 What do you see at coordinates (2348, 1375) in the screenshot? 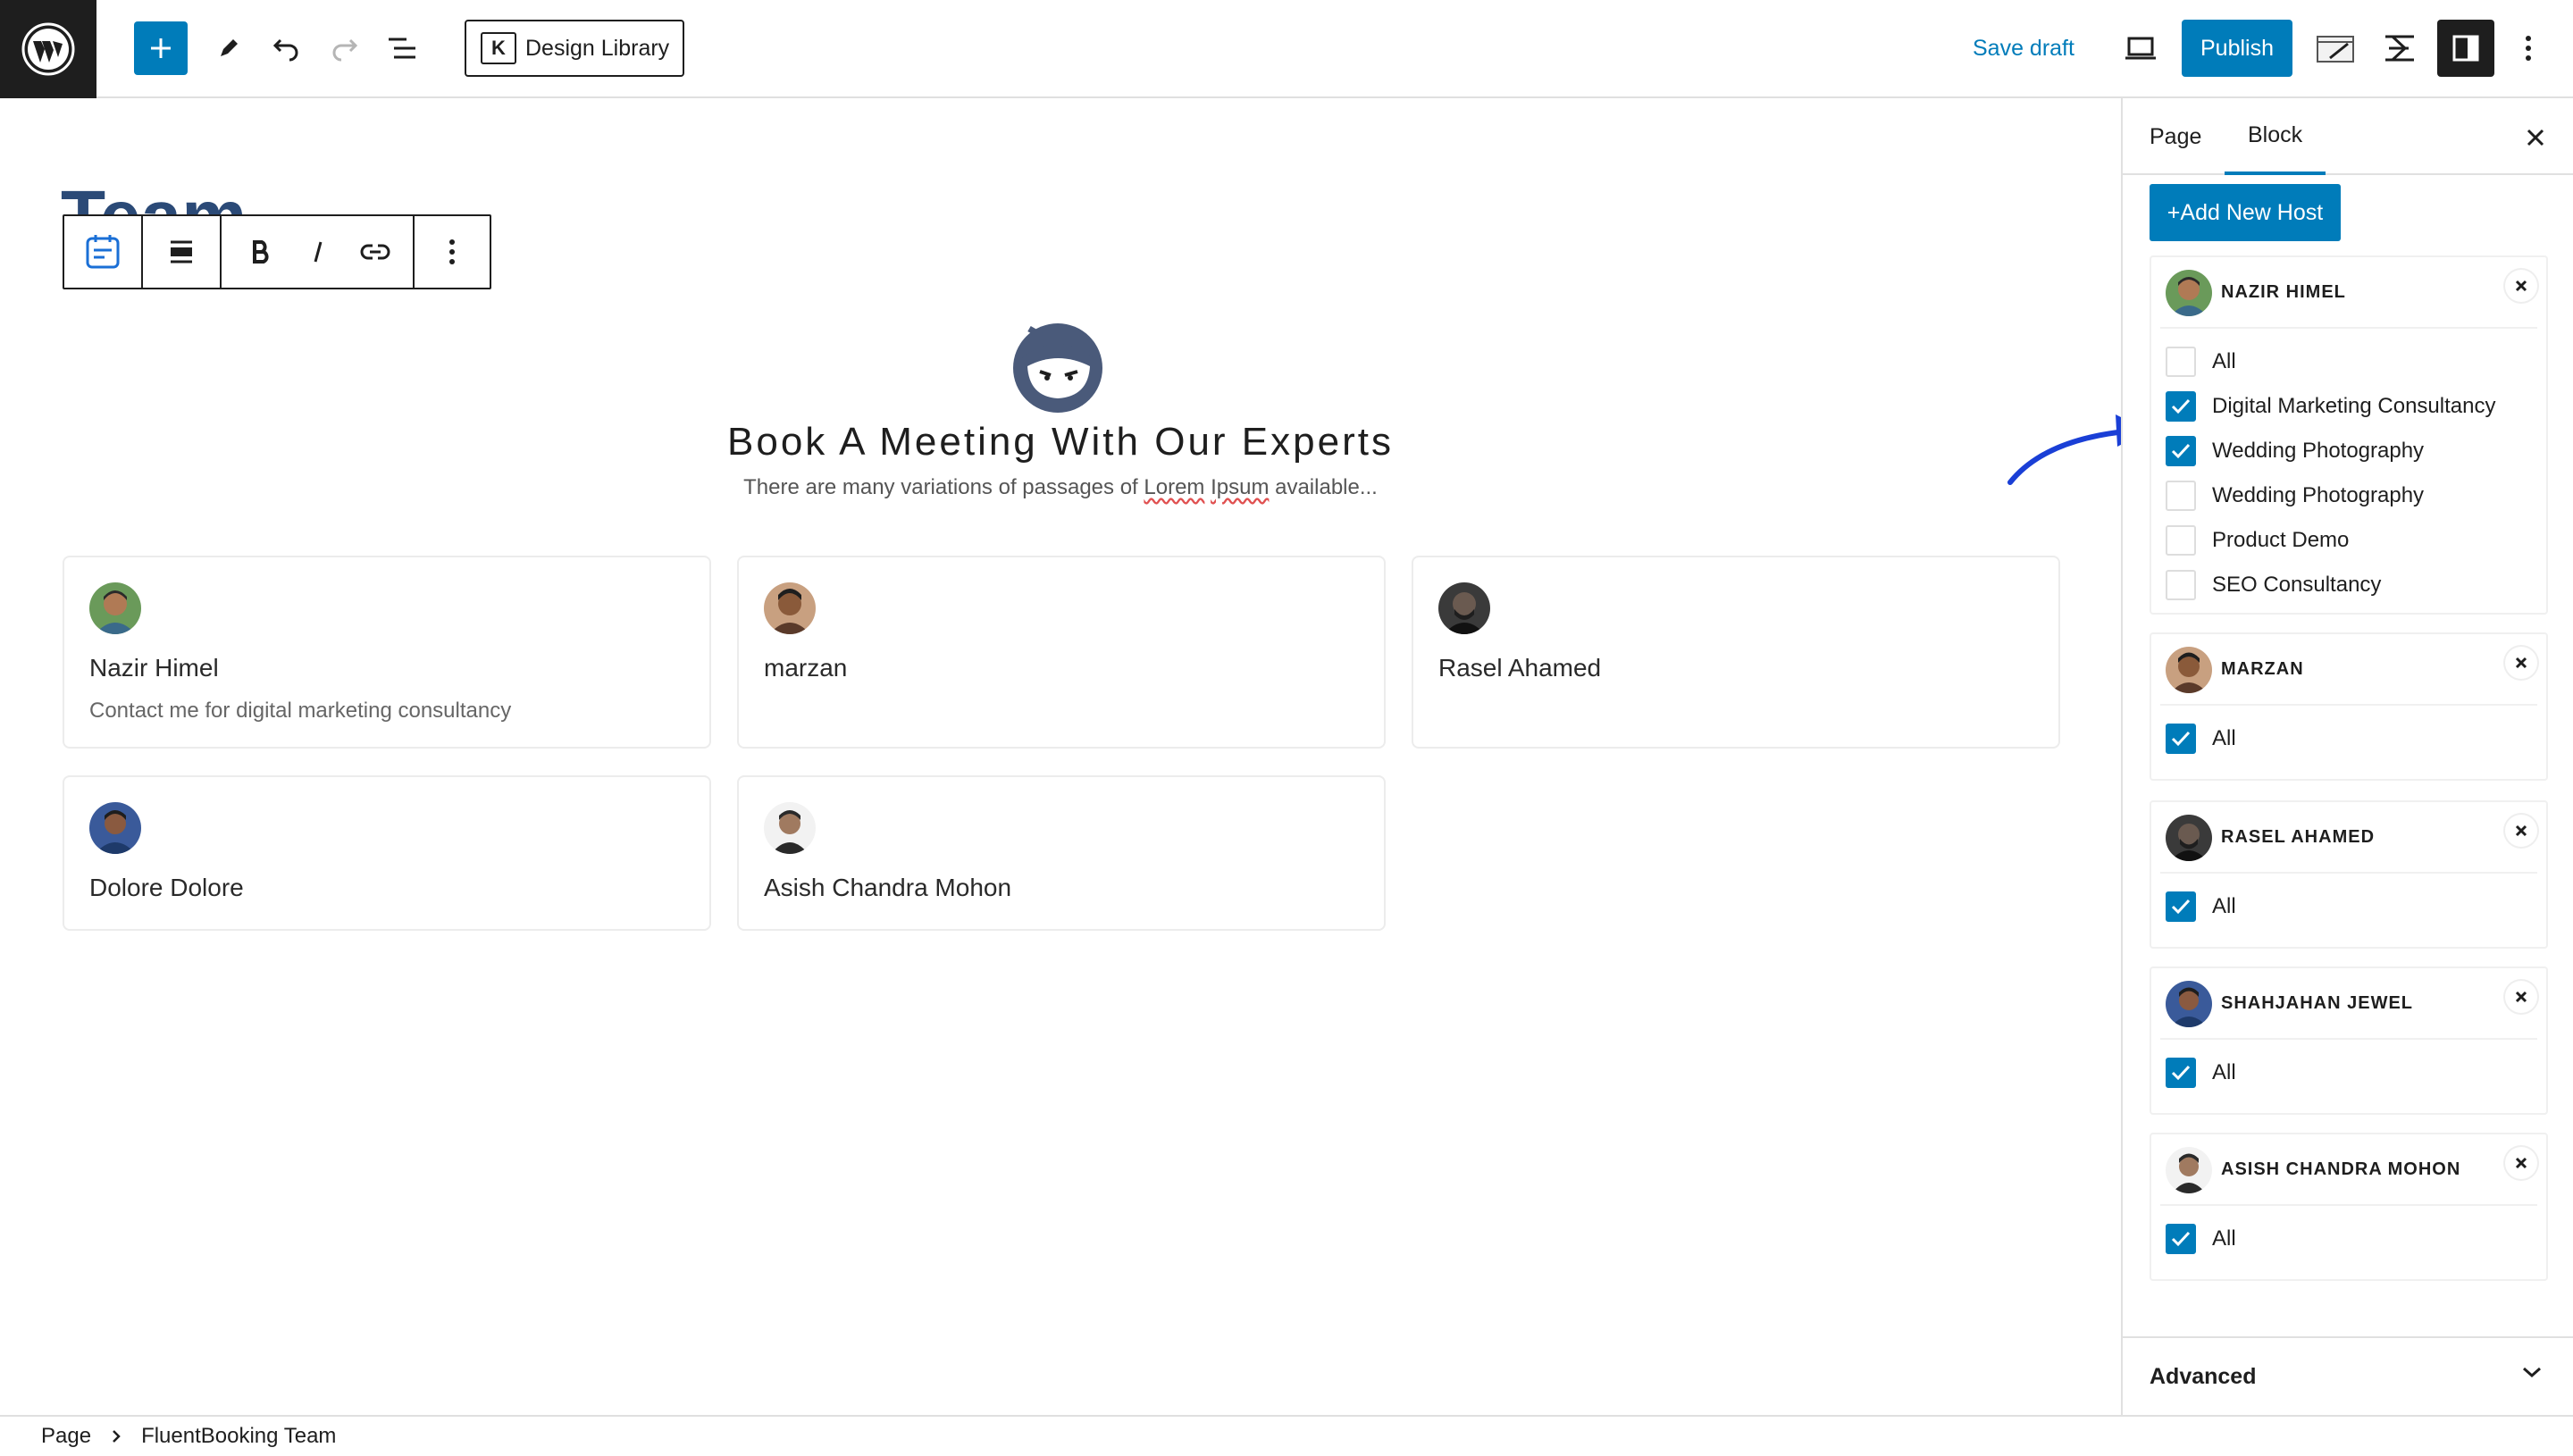
I see `advanced-panel-toggle: Advanced` at bounding box center [2348, 1375].